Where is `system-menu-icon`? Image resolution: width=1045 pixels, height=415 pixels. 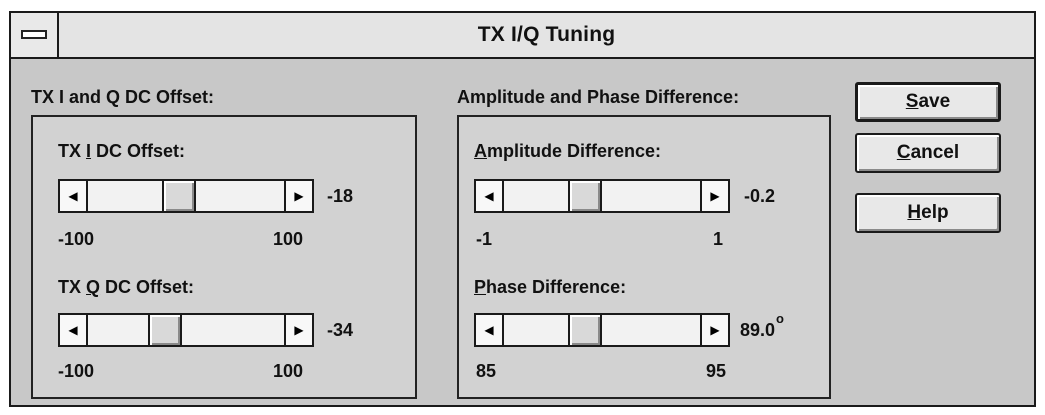 system-menu-icon is located at coordinates (34, 34).